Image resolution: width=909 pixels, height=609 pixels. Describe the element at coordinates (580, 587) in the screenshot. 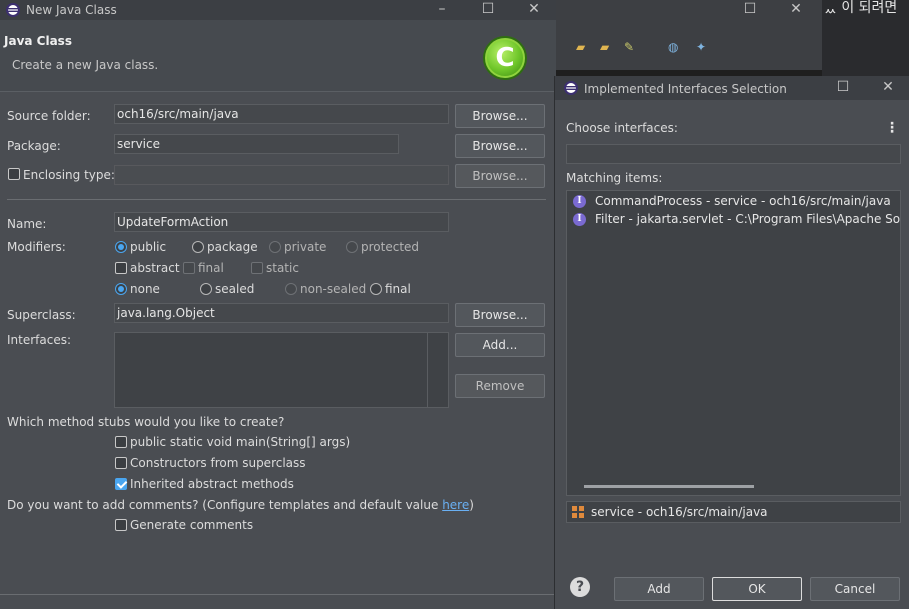

I see `help-icon: ?` at that location.